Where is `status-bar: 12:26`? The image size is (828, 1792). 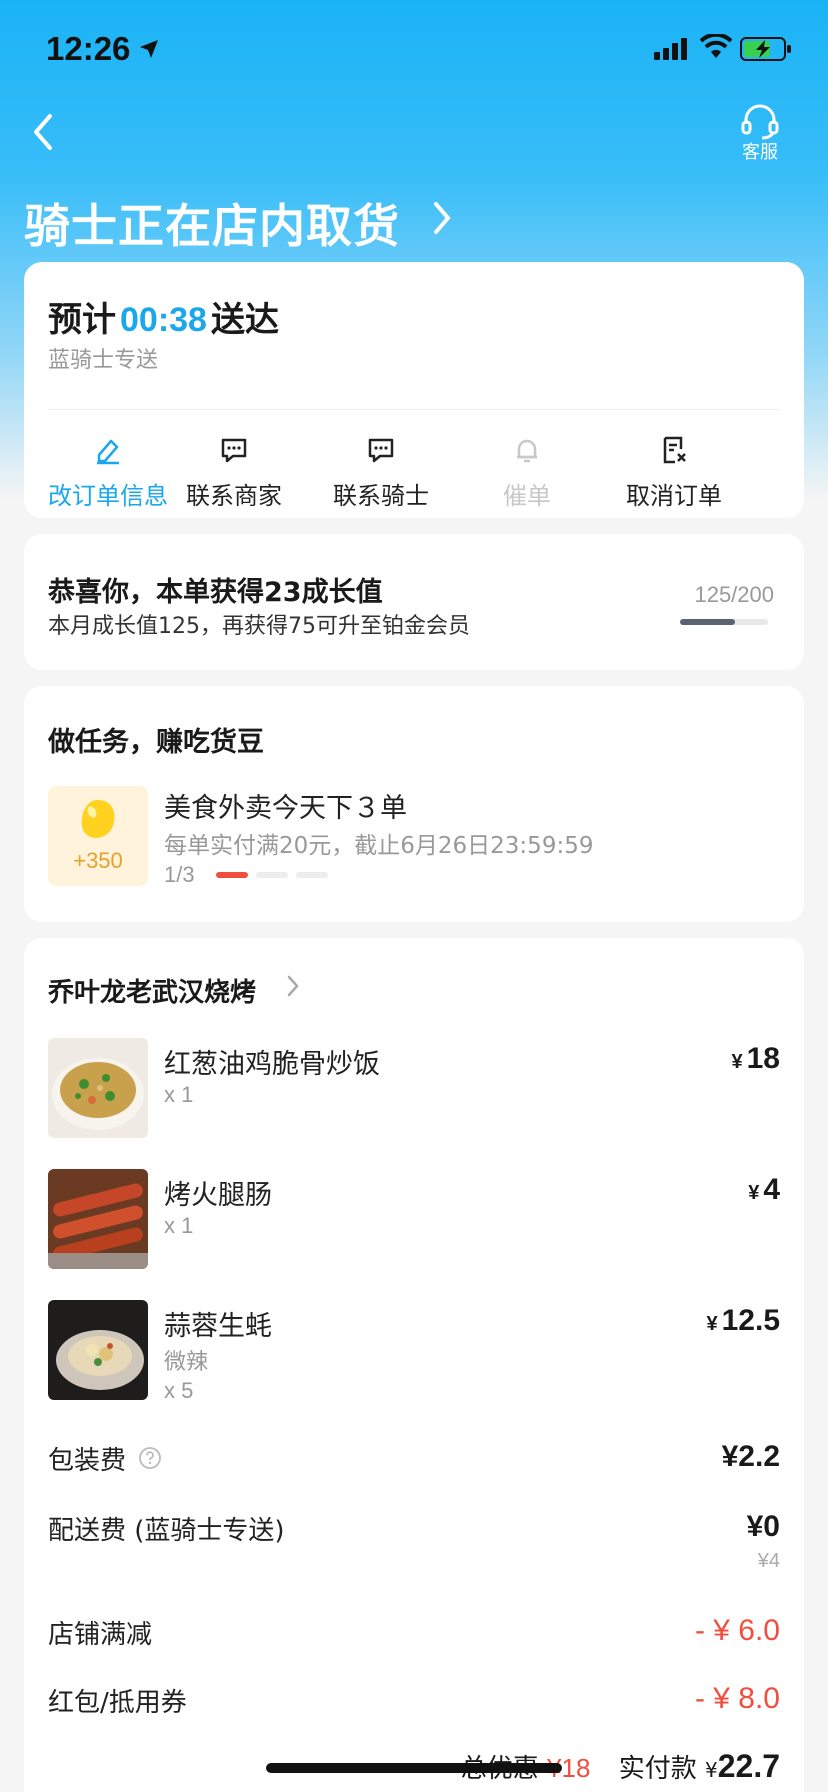 status-bar: 12:26 is located at coordinates (414, 50).